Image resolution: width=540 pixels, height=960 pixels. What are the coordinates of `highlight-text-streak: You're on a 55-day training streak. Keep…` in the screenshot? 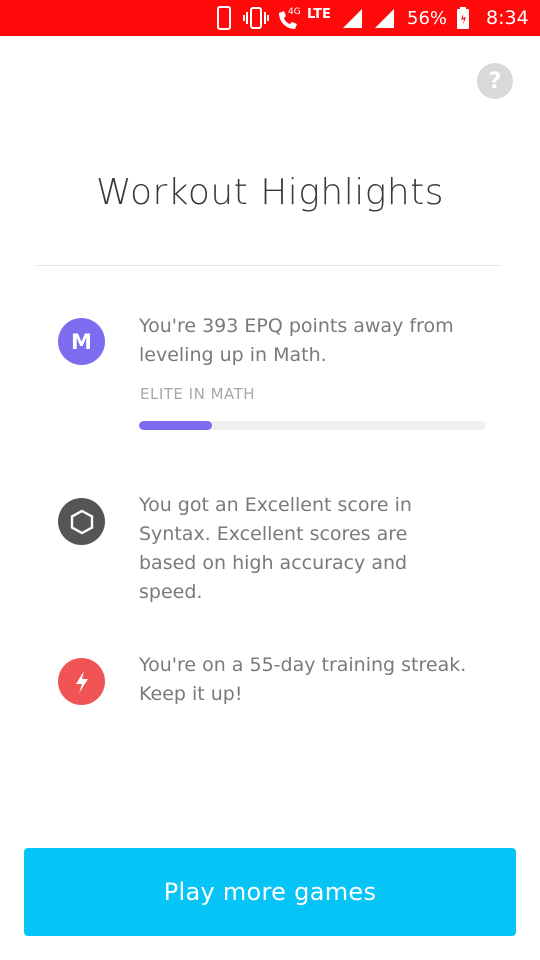 It's located at (303, 679).